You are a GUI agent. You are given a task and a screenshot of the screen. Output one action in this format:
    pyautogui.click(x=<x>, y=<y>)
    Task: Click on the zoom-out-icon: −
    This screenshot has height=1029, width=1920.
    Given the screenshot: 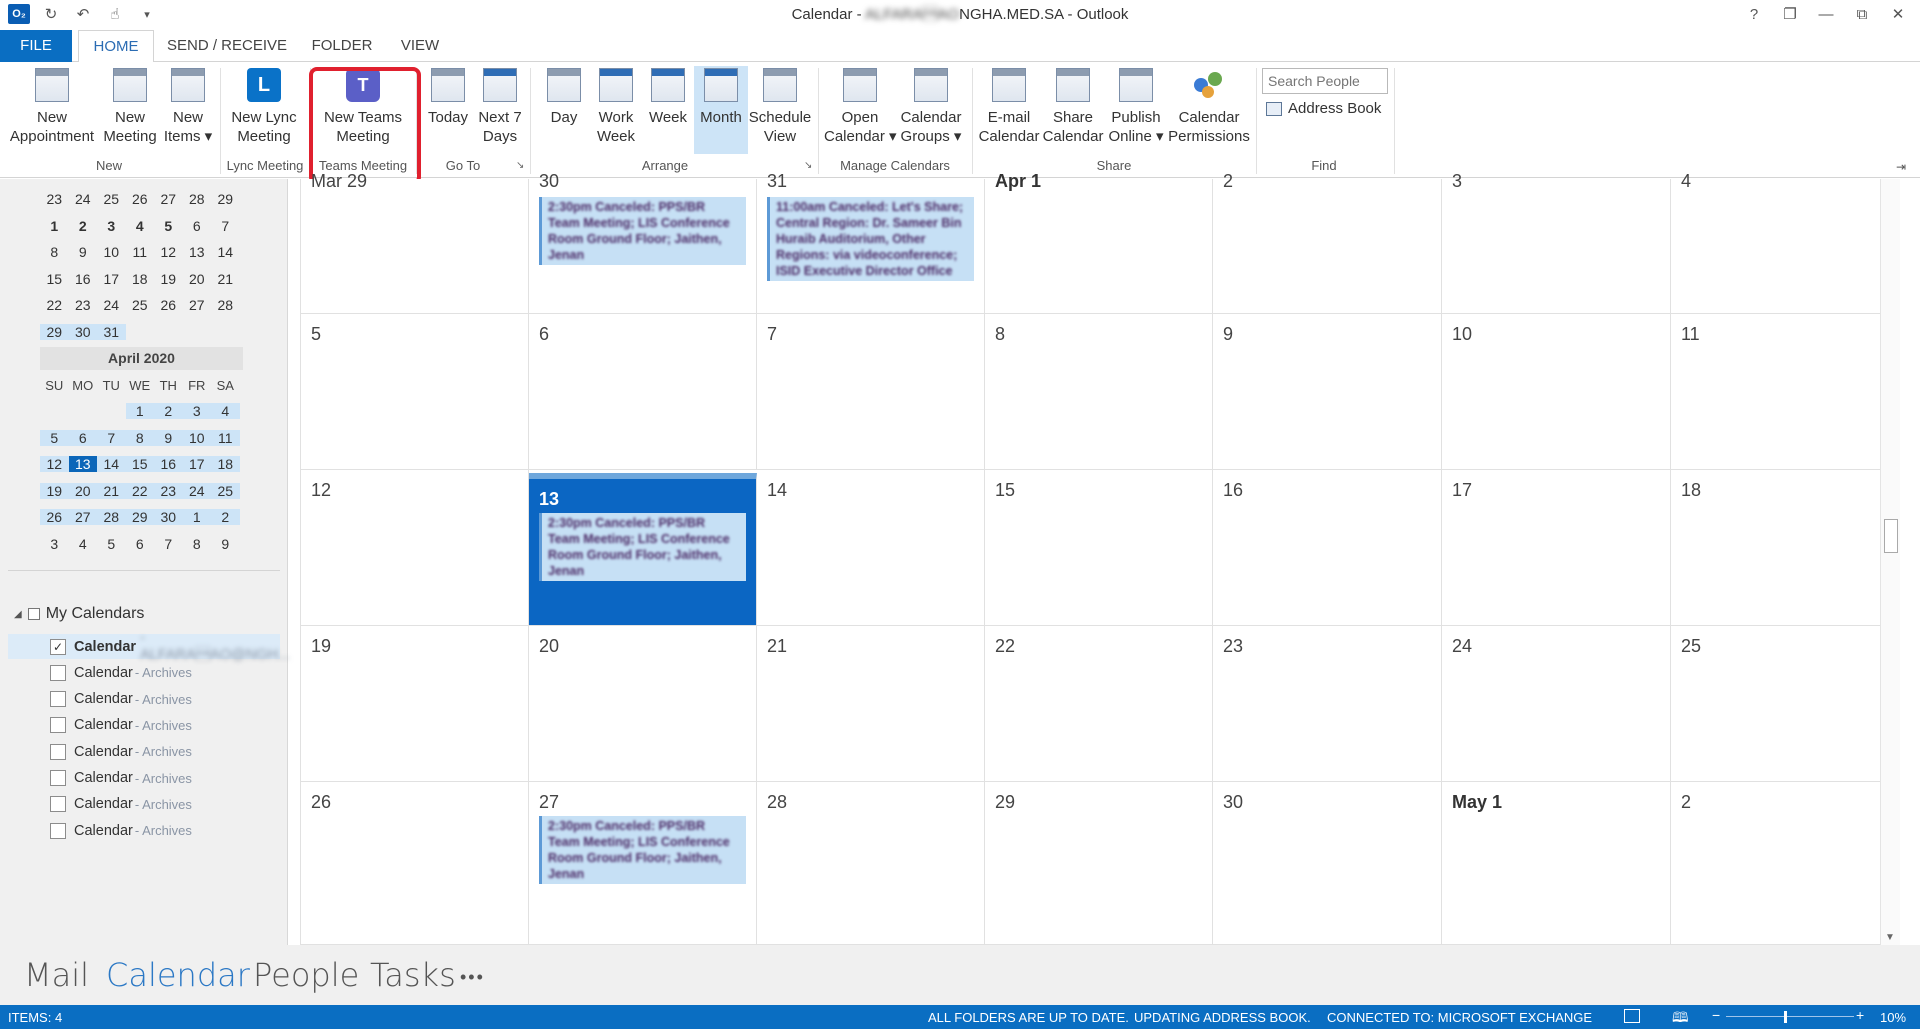 What is the action you would take?
    pyautogui.click(x=1716, y=1015)
    